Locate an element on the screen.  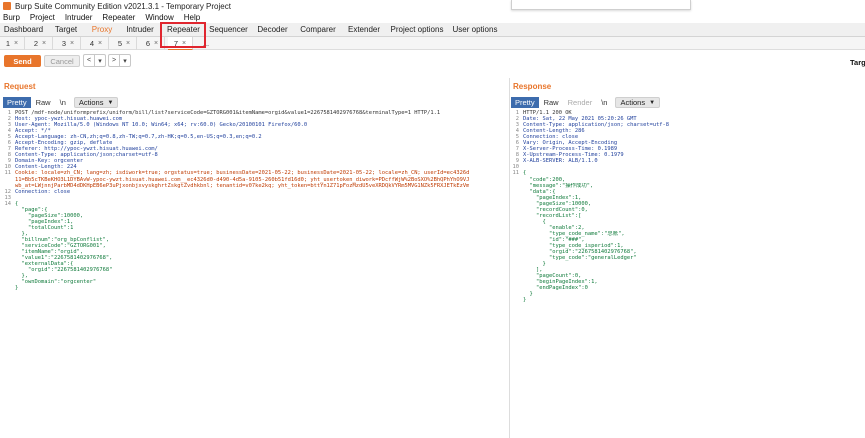
response-actions-button: Actions ▼ is located at coordinates (638, 102).